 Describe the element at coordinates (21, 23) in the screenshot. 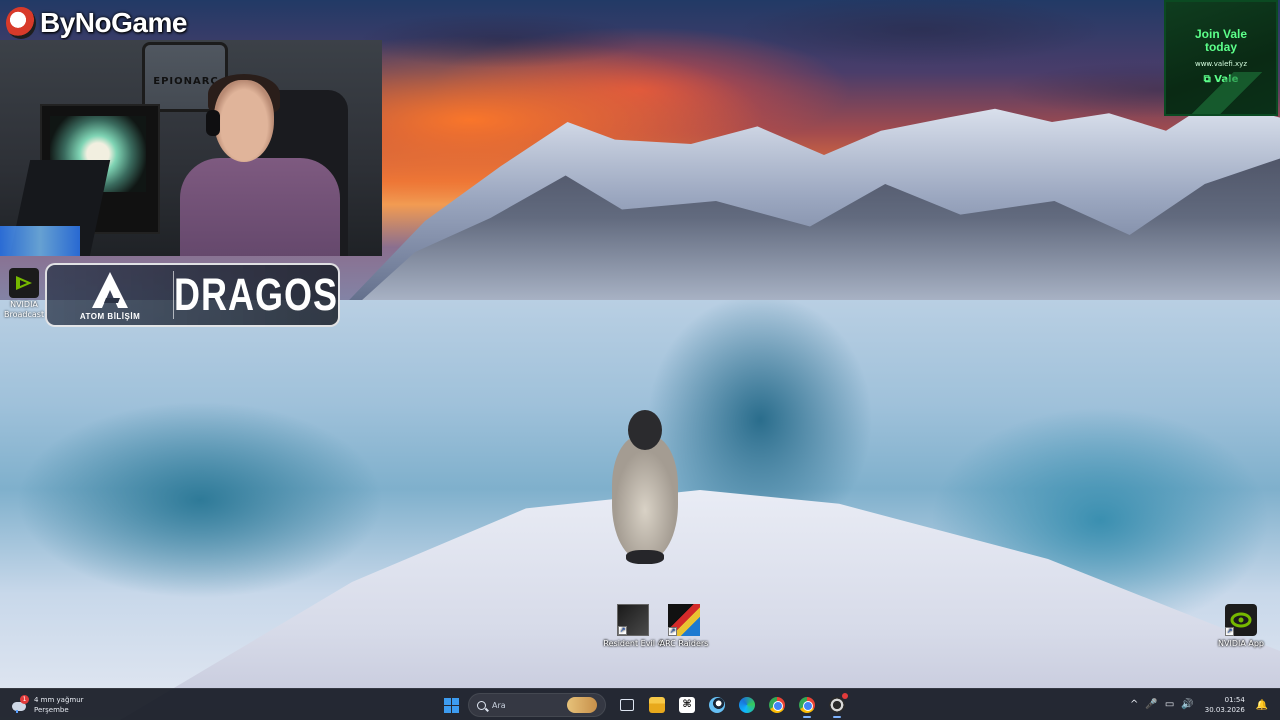

I see `channel-logo-icon` at that location.